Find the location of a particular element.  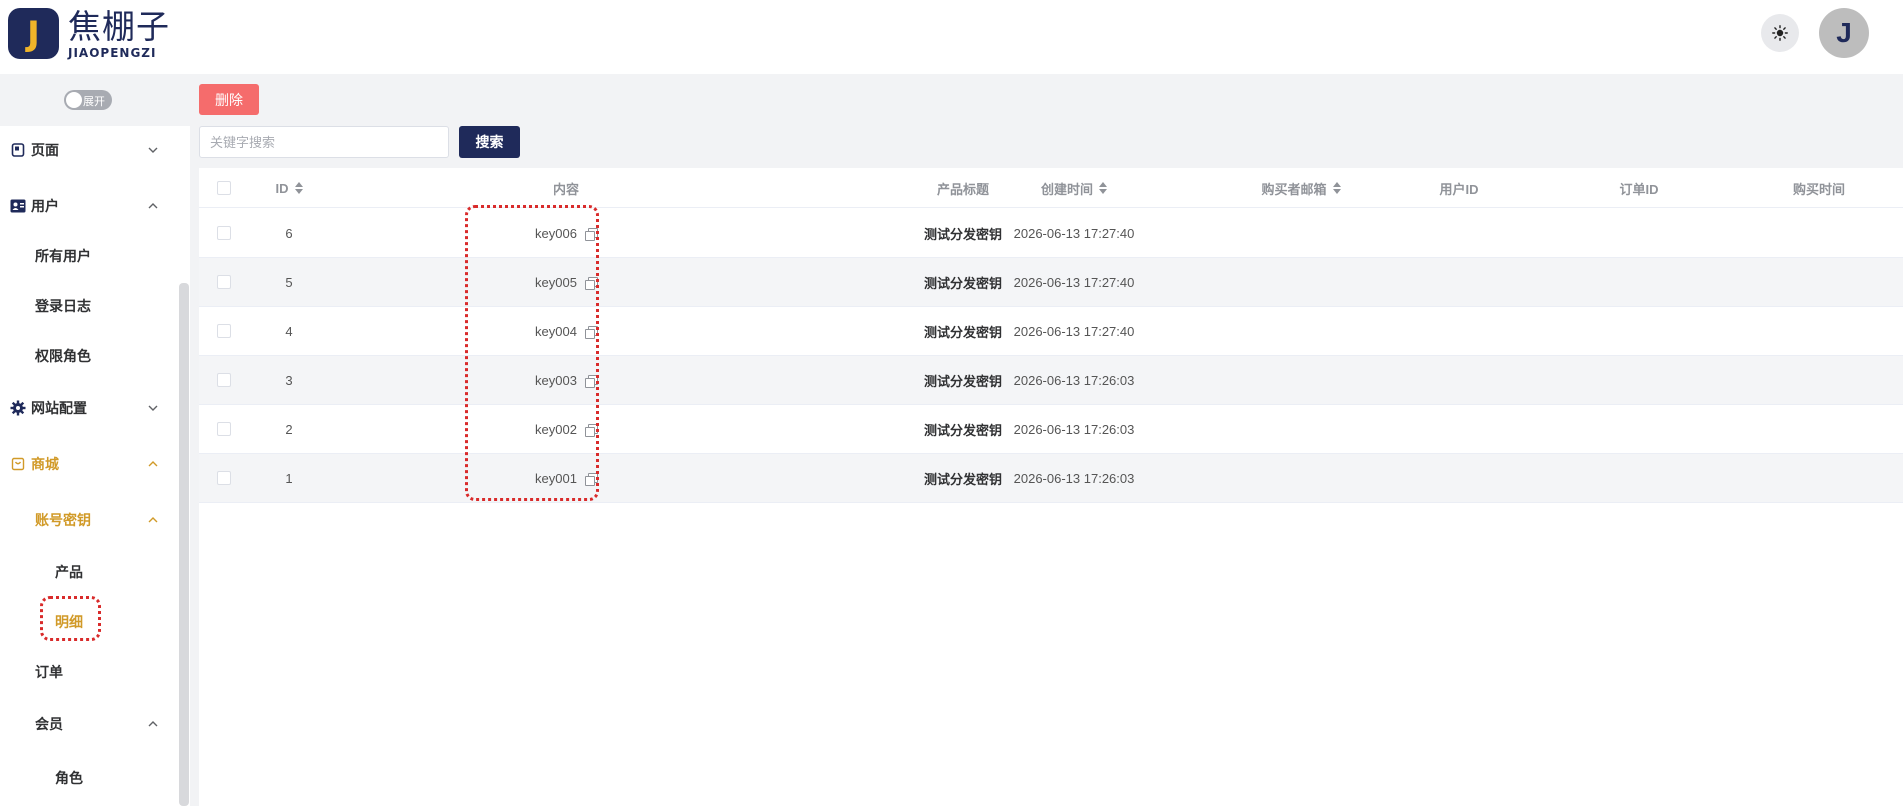

sidebar-item-account-keys: 账号密钥 is located at coordinates (89, 520).